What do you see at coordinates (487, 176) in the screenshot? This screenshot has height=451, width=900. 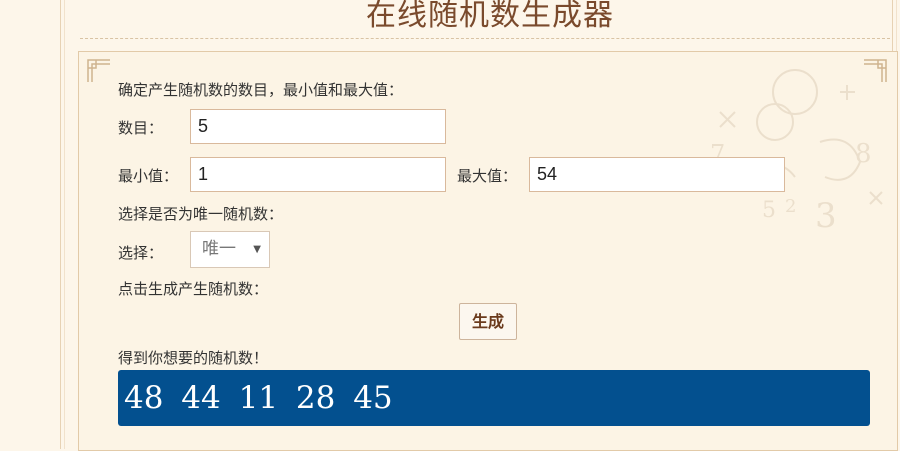 I see `max-label: 最大值：` at bounding box center [487, 176].